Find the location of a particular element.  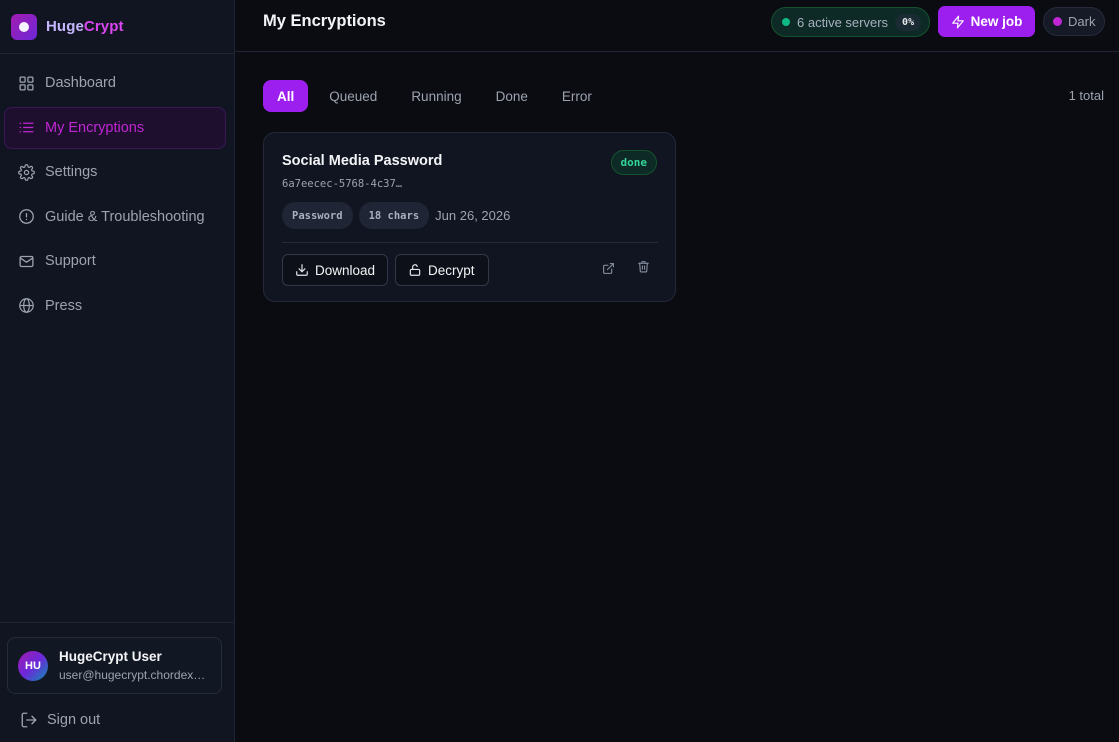

total-count: 1 total is located at coordinates (1086, 95).